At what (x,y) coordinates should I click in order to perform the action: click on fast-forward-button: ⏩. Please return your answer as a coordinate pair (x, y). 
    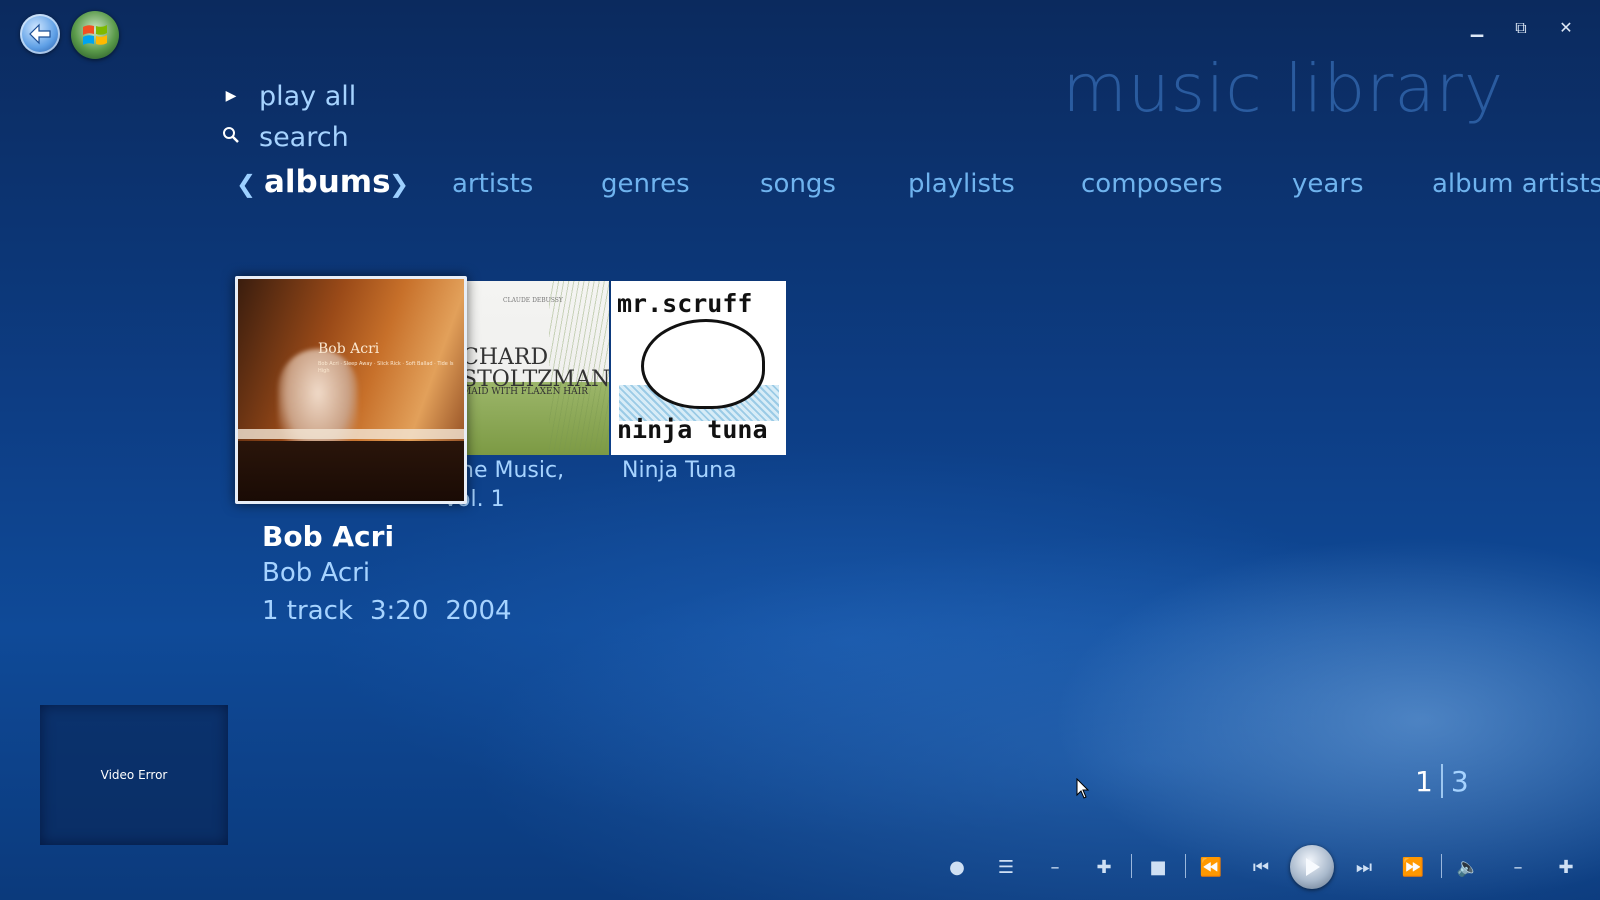
    Looking at the image, I should click on (1413, 868).